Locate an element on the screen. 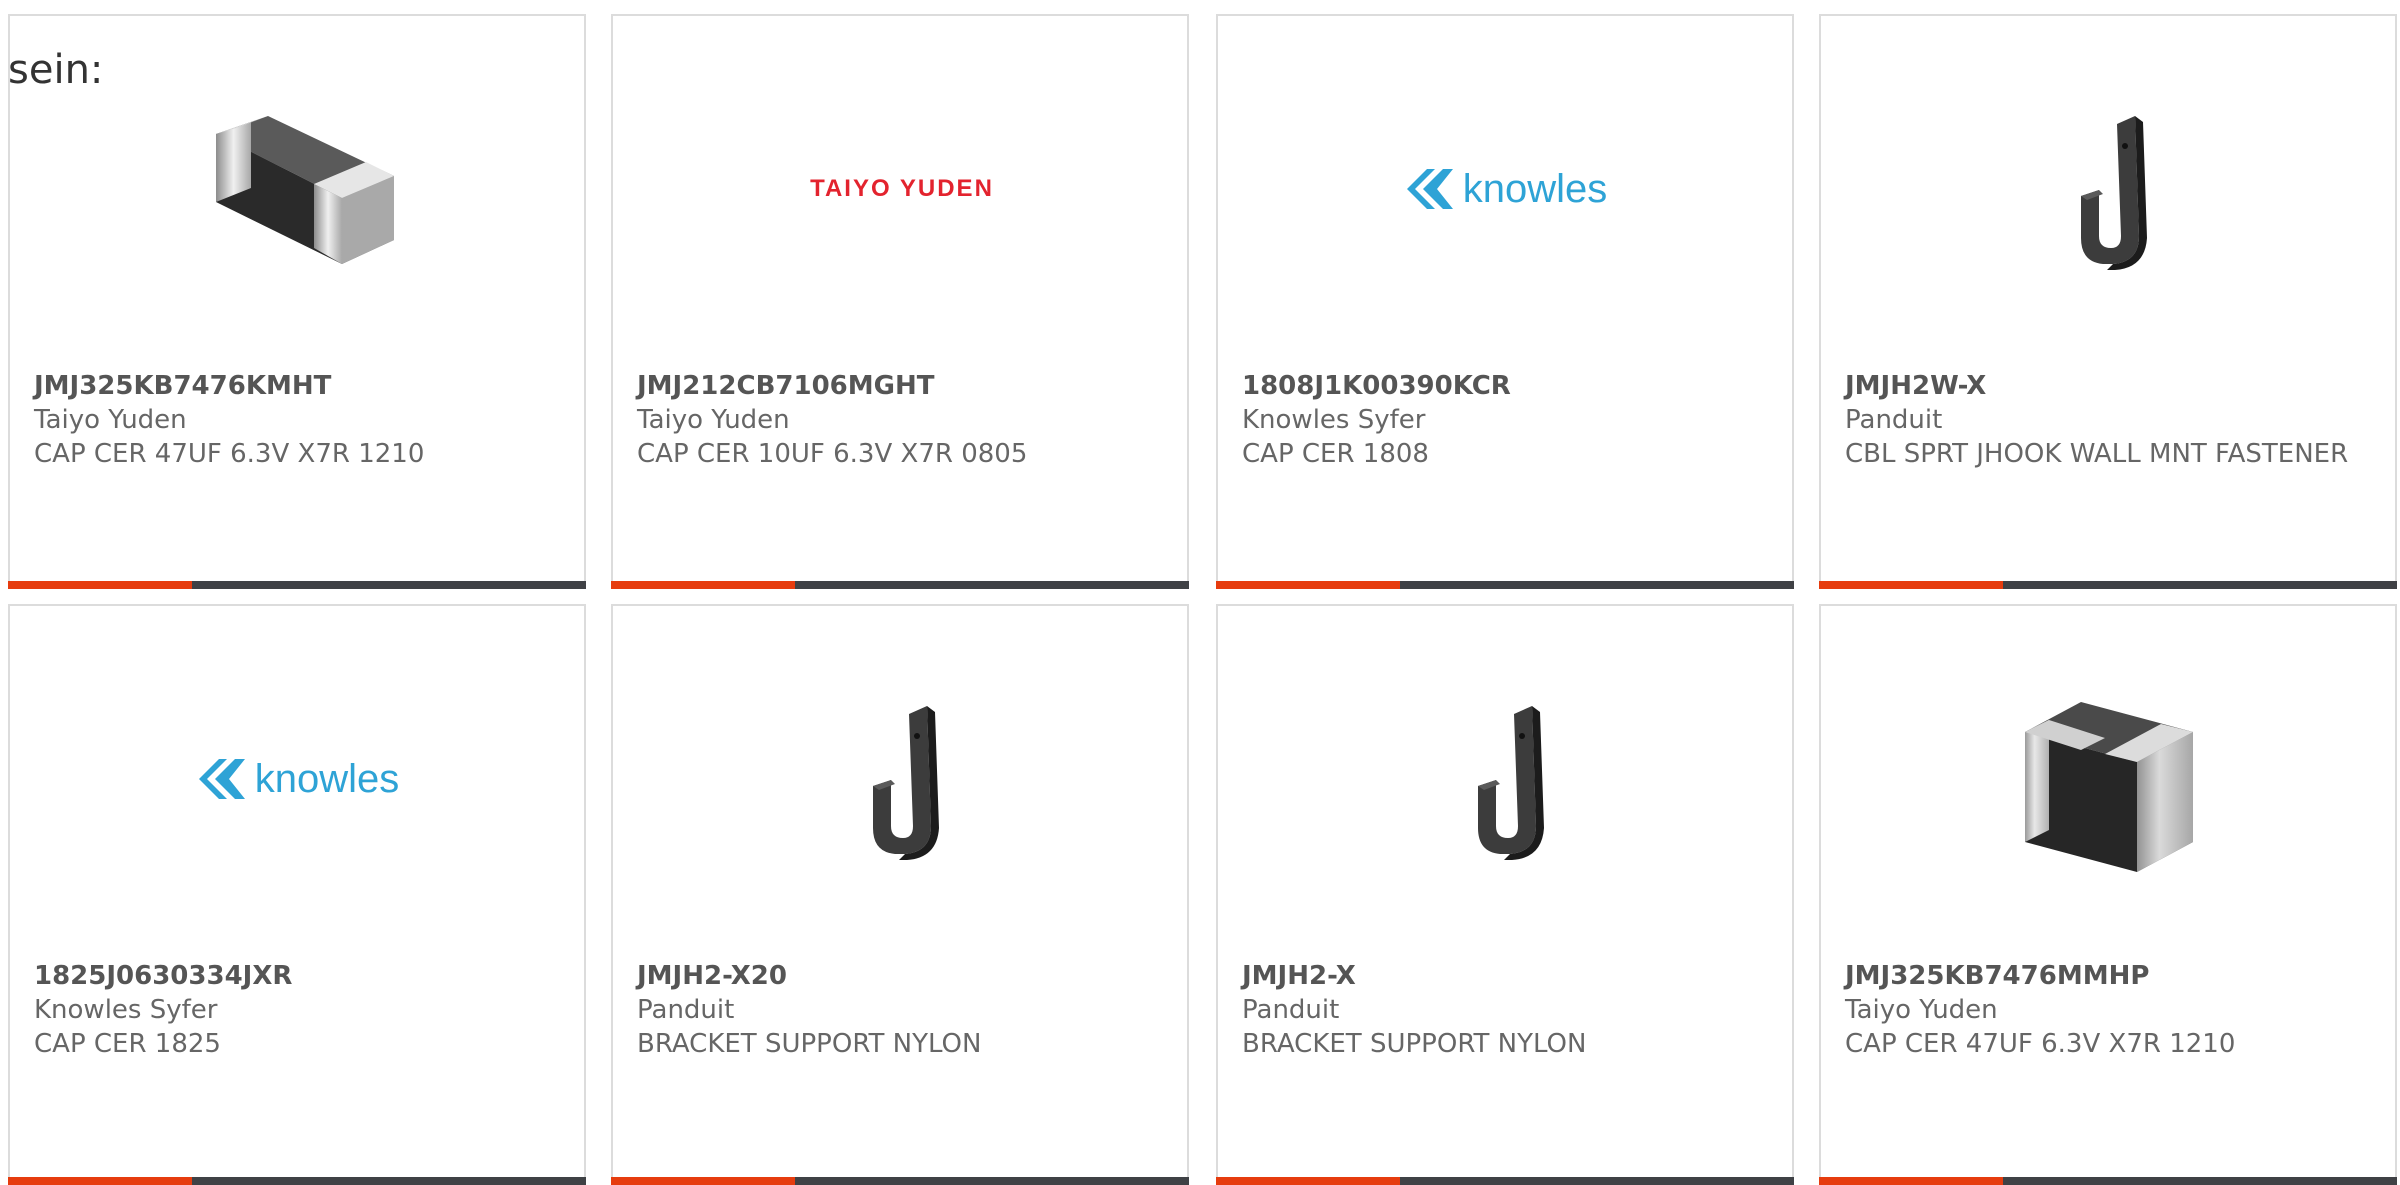 This screenshot has width=2400, height=1185. part-number: JMJH2-X20 is located at coordinates (902, 976).